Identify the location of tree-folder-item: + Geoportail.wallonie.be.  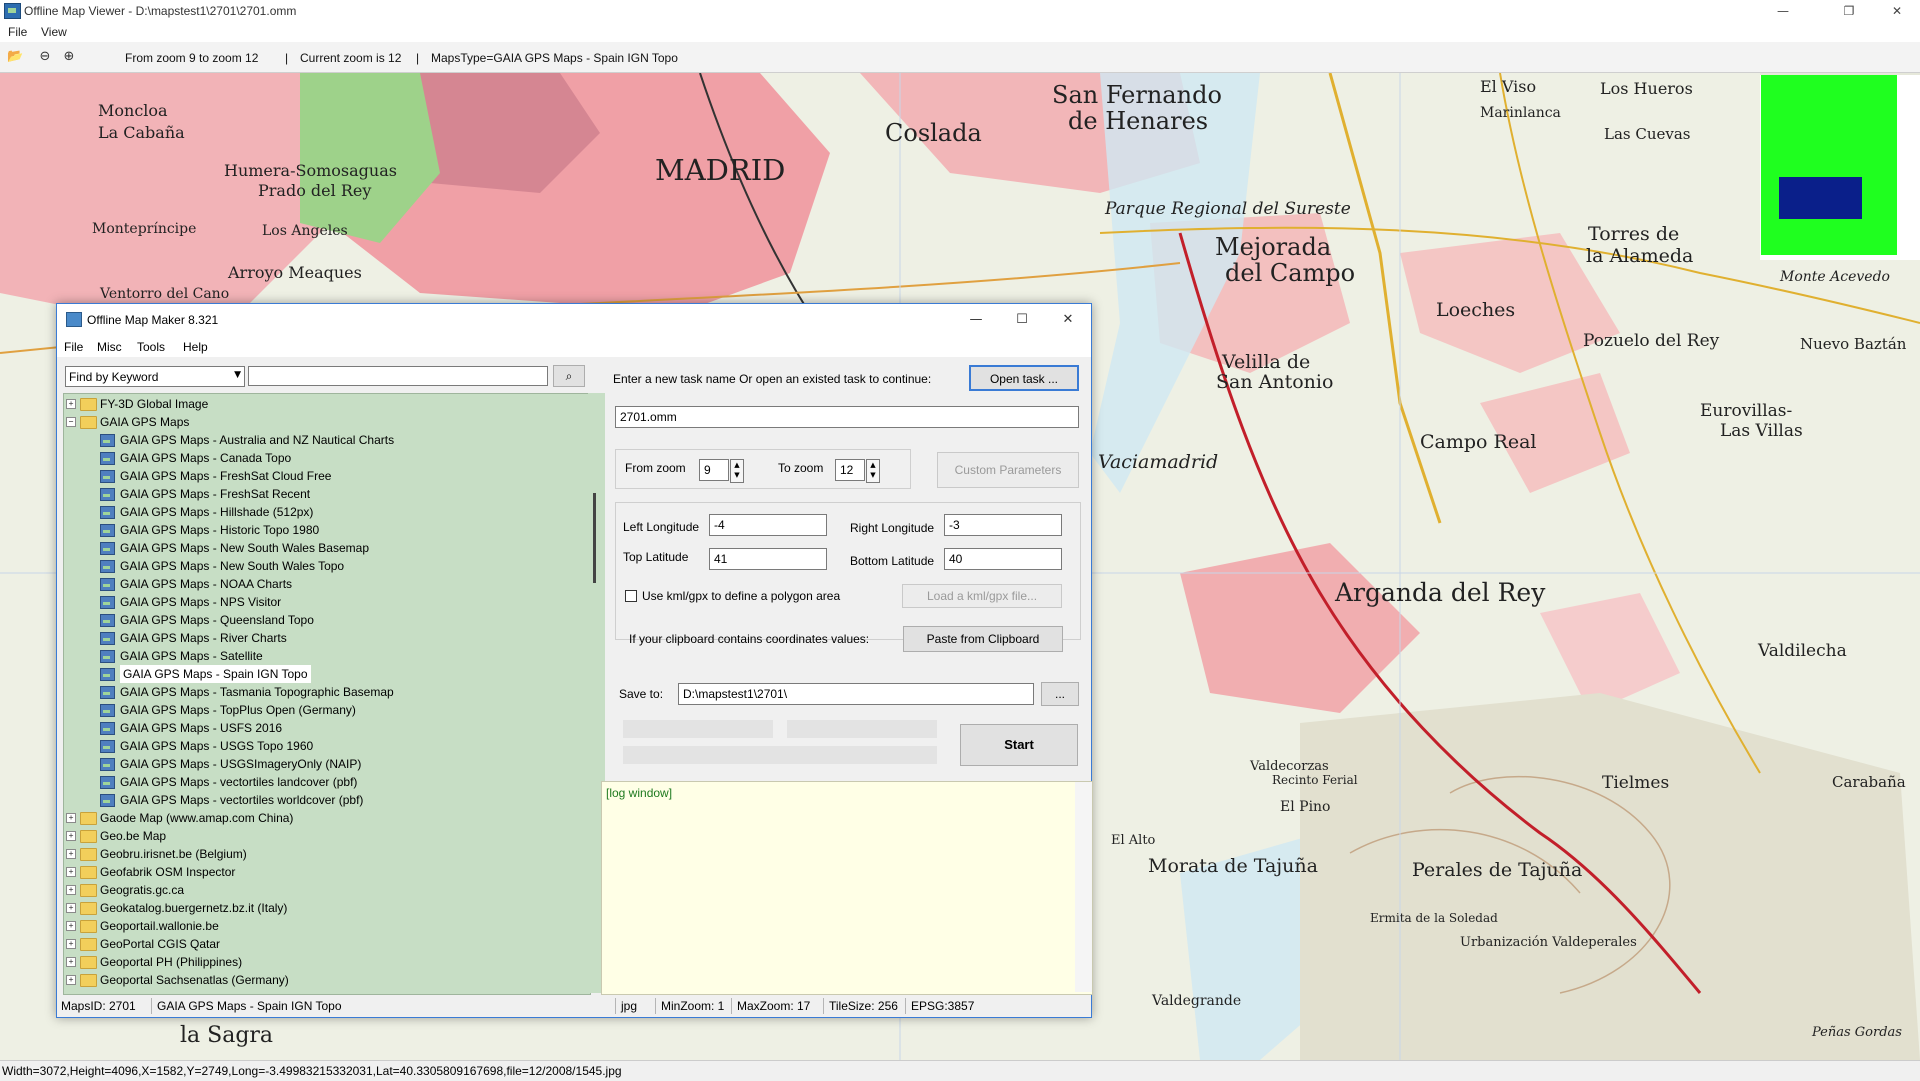
(324, 926).